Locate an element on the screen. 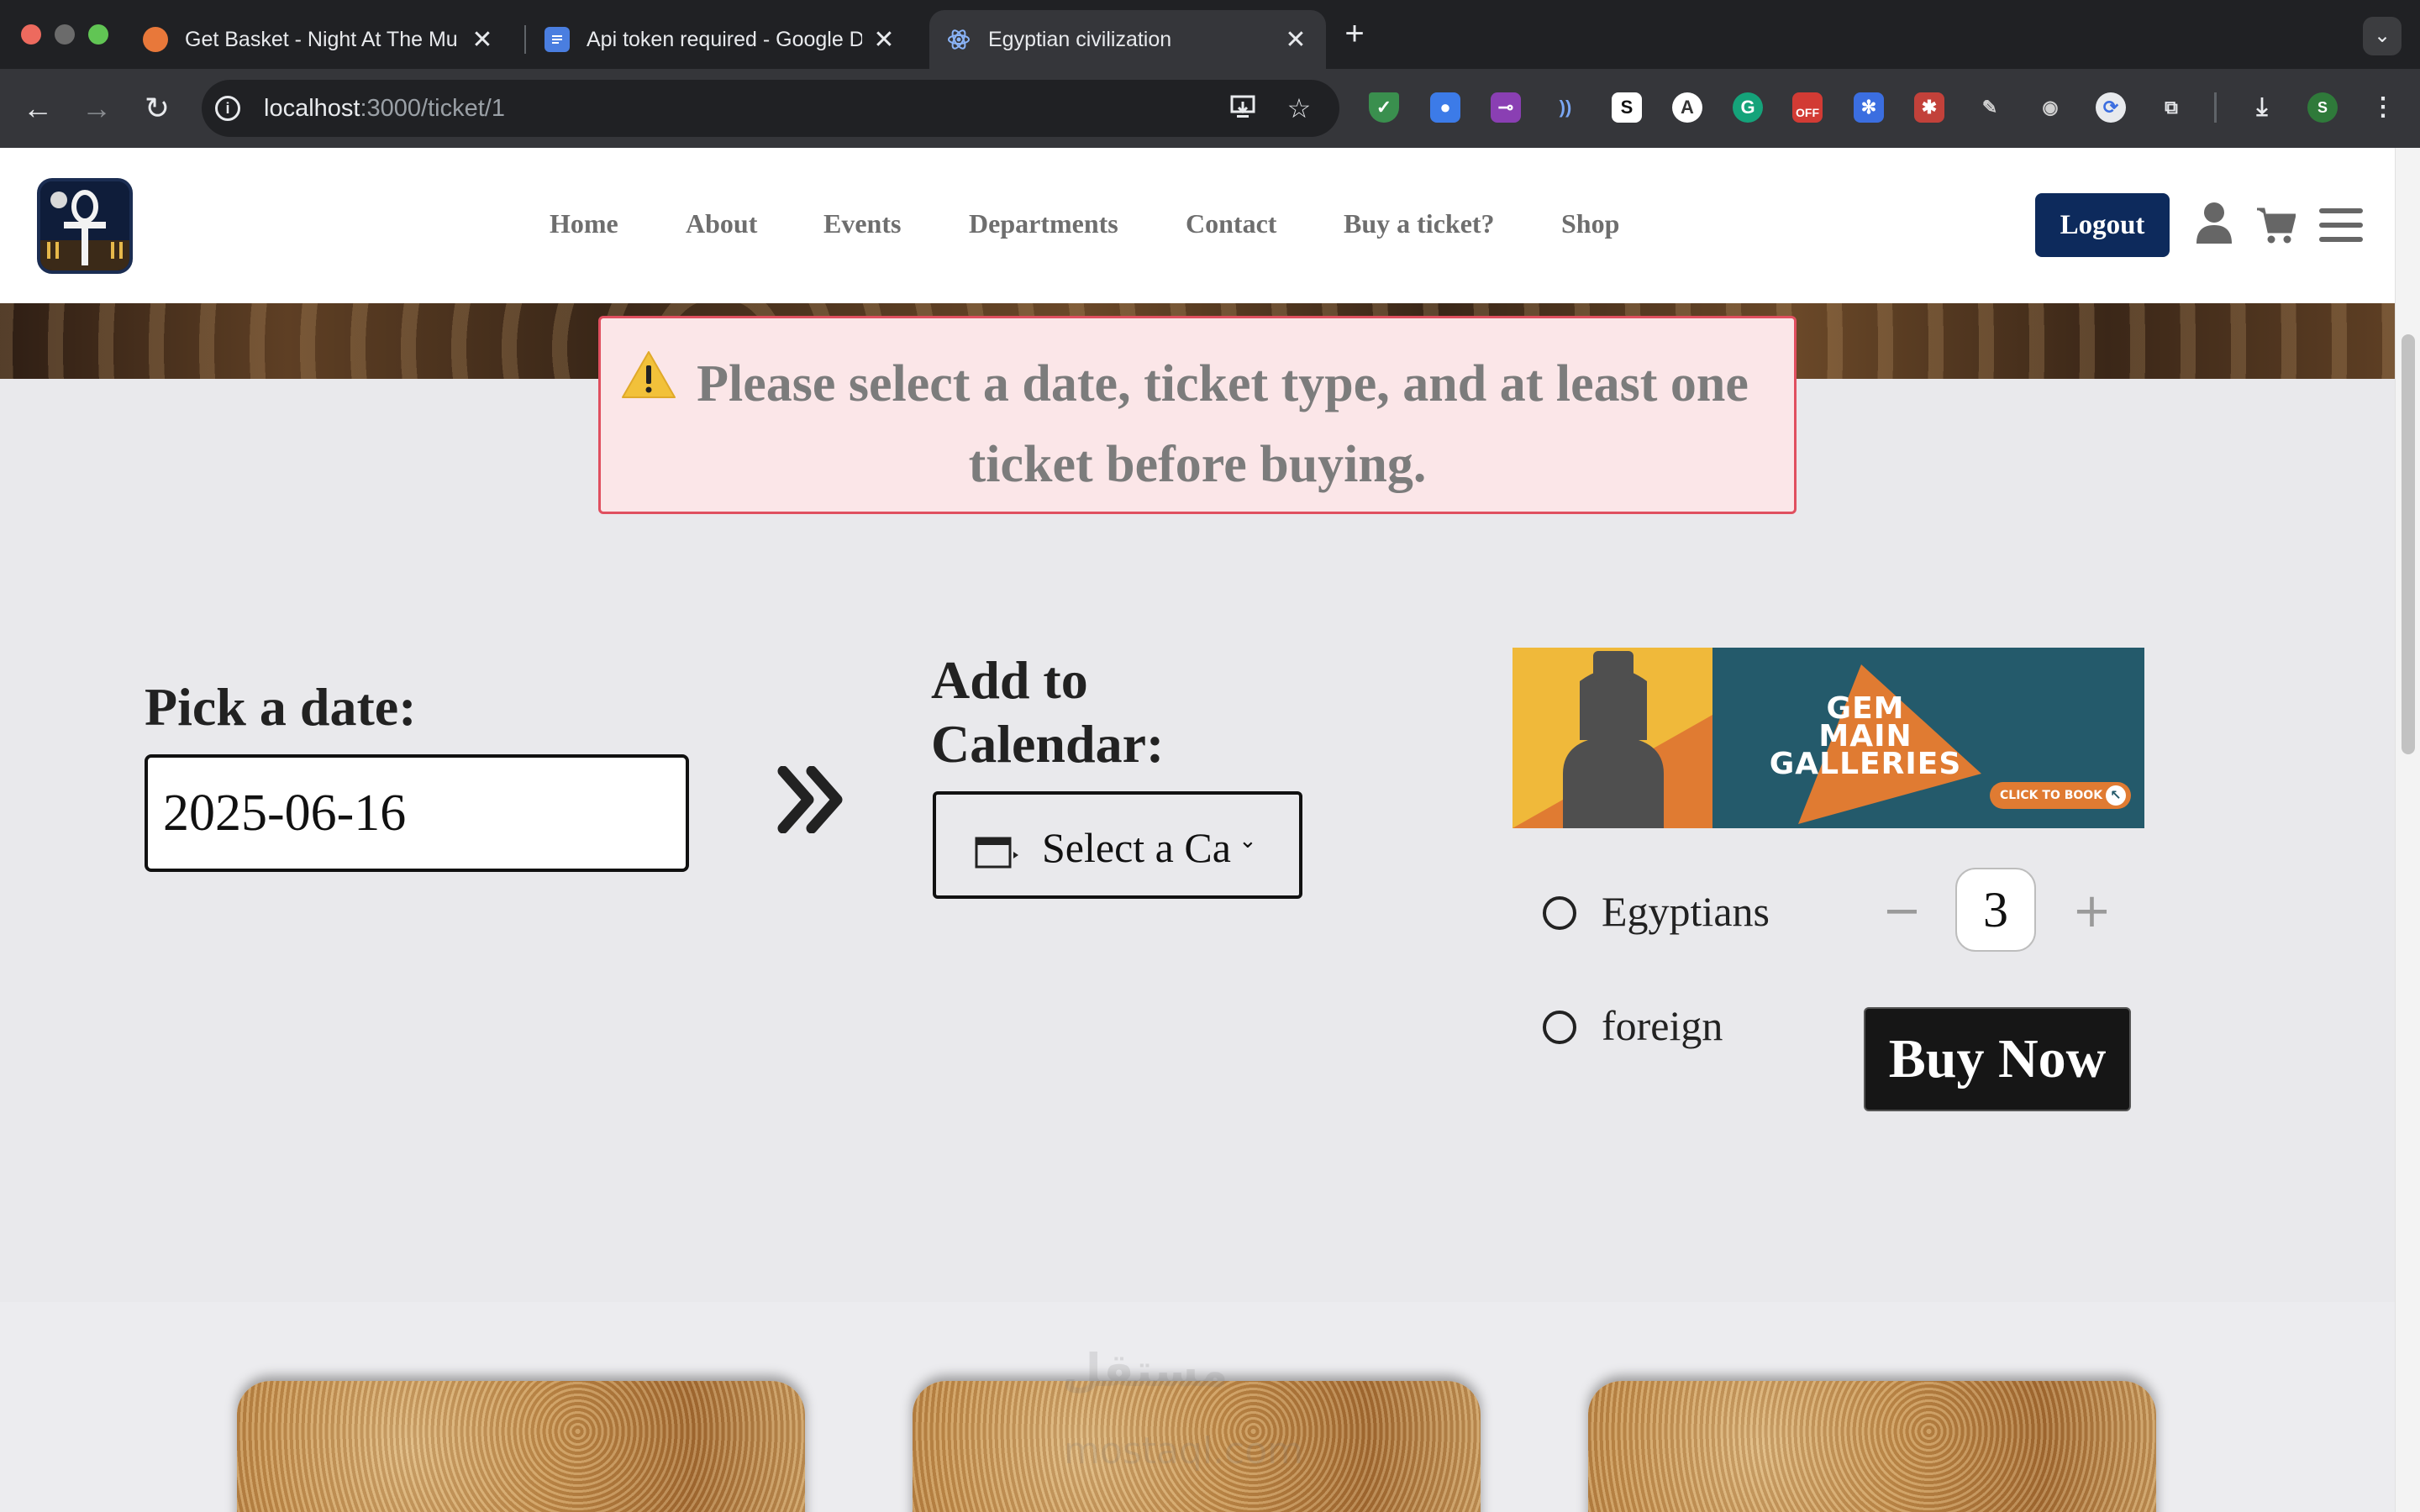 This screenshot has width=2420, height=1512. nav-events: Events is located at coordinates (862, 223).